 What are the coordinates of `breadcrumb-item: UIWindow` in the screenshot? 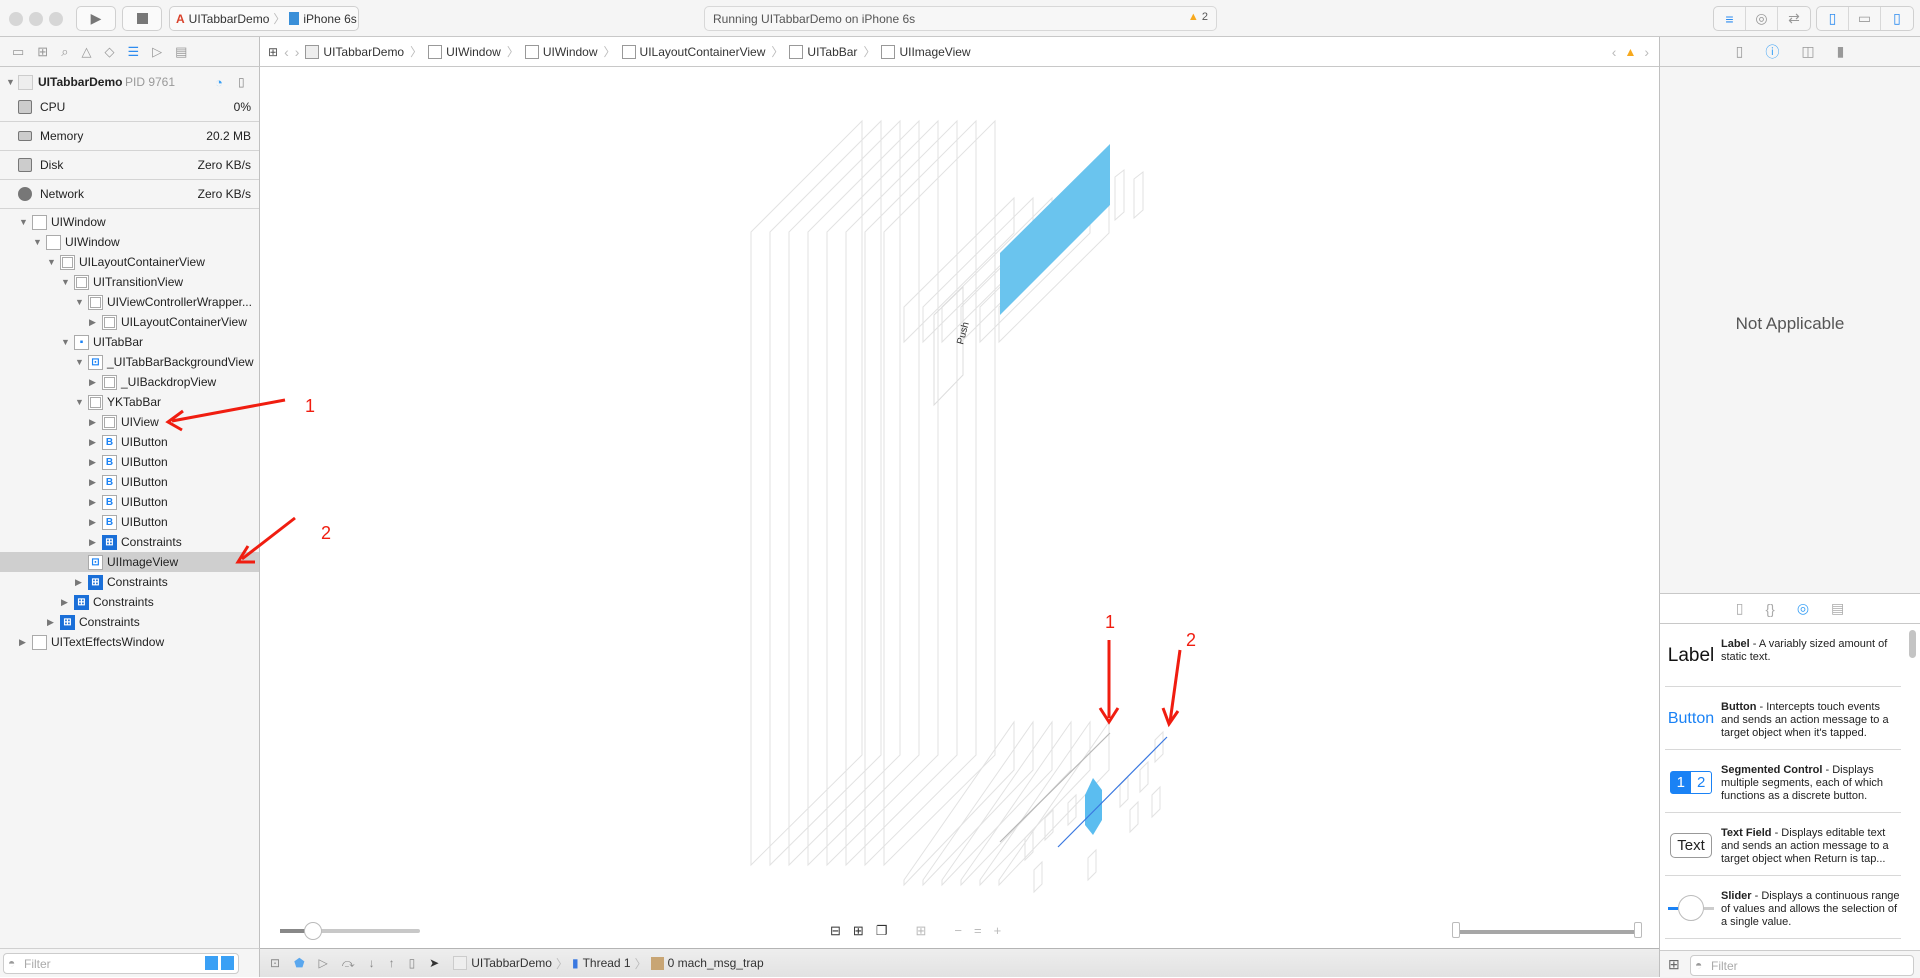 It's located at (561, 51).